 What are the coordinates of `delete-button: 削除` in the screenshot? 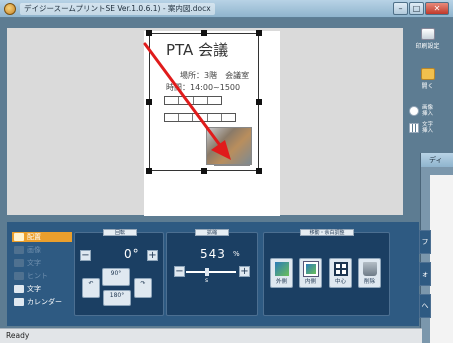 It's located at (369, 273).